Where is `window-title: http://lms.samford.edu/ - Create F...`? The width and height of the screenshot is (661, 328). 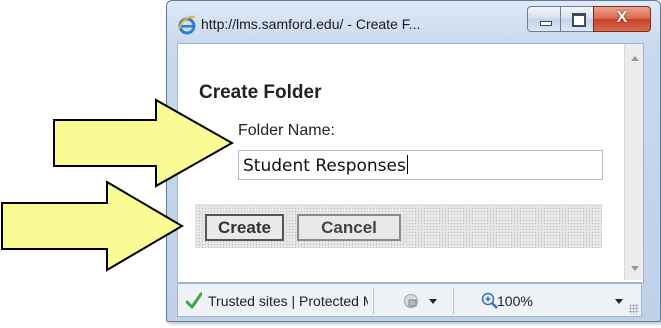 window-title: http://lms.samford.edu/ - Create F... is located at coordinates (311, 24).